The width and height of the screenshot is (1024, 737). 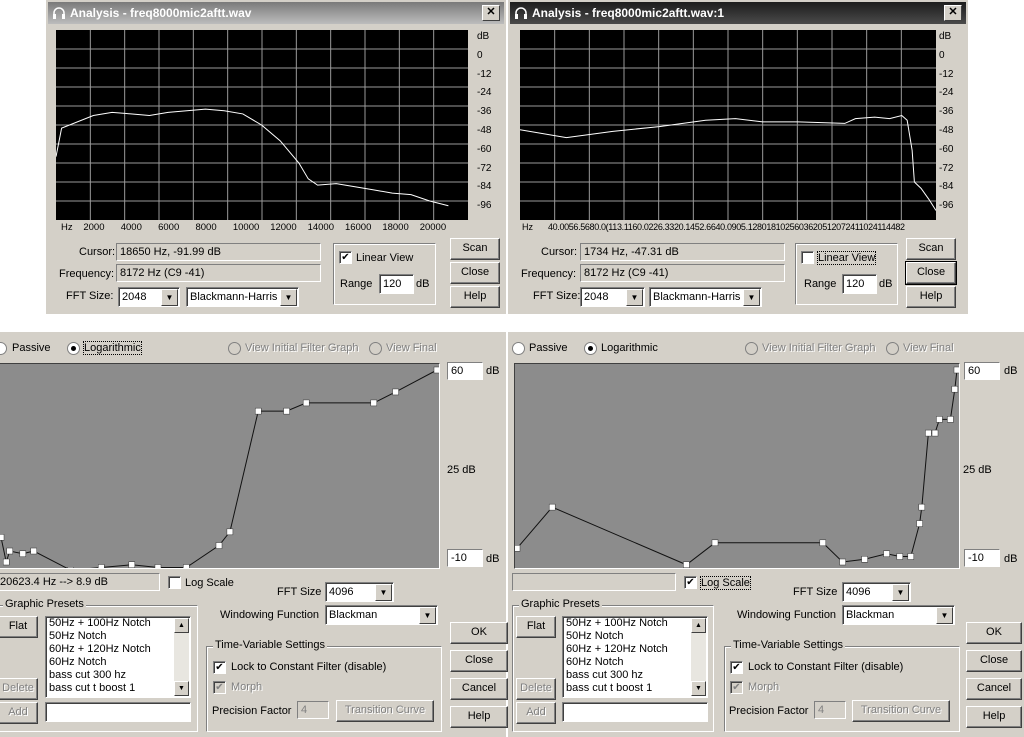 What do you see at coordinates (807, 257) in the screenshot?
I see `linear-view-checkbox` at bounding box center [807, 257].